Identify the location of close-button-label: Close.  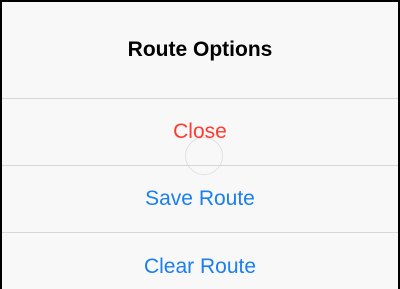
(200, 131).